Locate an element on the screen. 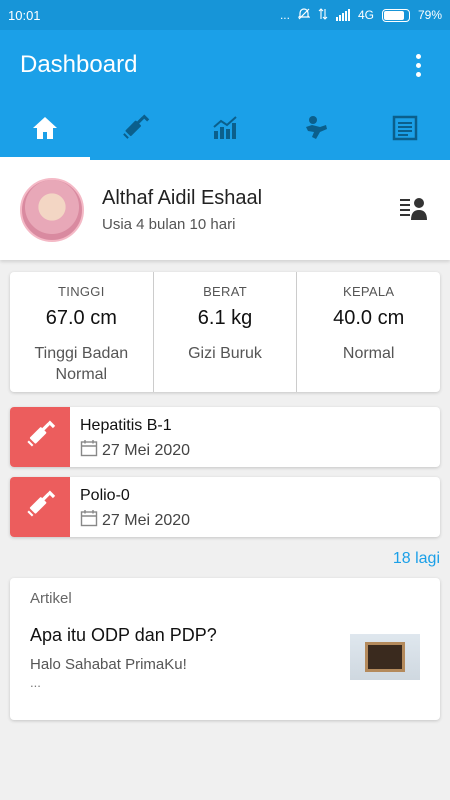 The width and height of the screenshot is (450, 800). tab-home is located at coordinates (45, 130).